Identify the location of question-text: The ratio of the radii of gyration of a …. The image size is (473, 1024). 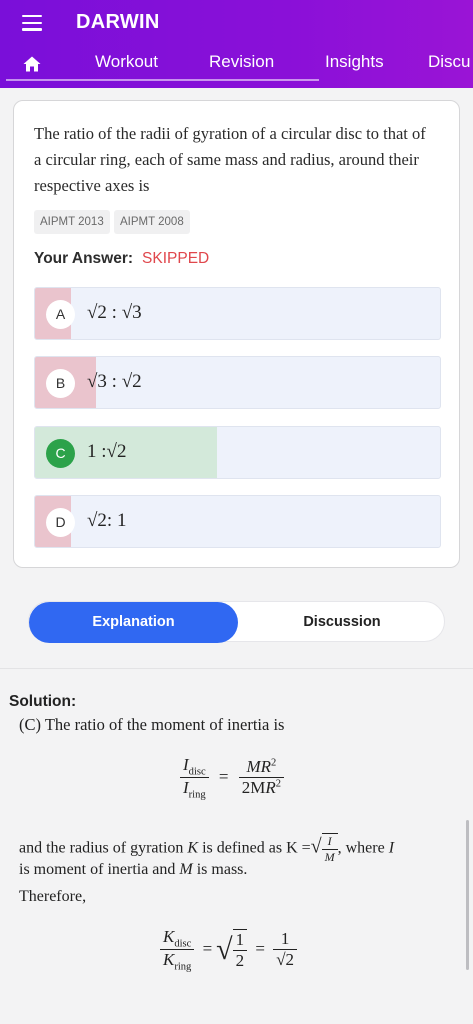
(230, 159).